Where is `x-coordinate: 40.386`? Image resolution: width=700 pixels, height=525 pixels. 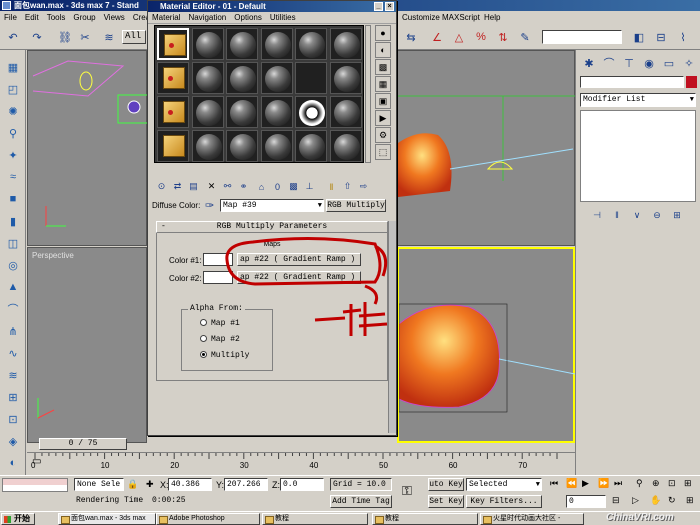 x-coordinate: 40.386 is located at coordinates (190, 484).